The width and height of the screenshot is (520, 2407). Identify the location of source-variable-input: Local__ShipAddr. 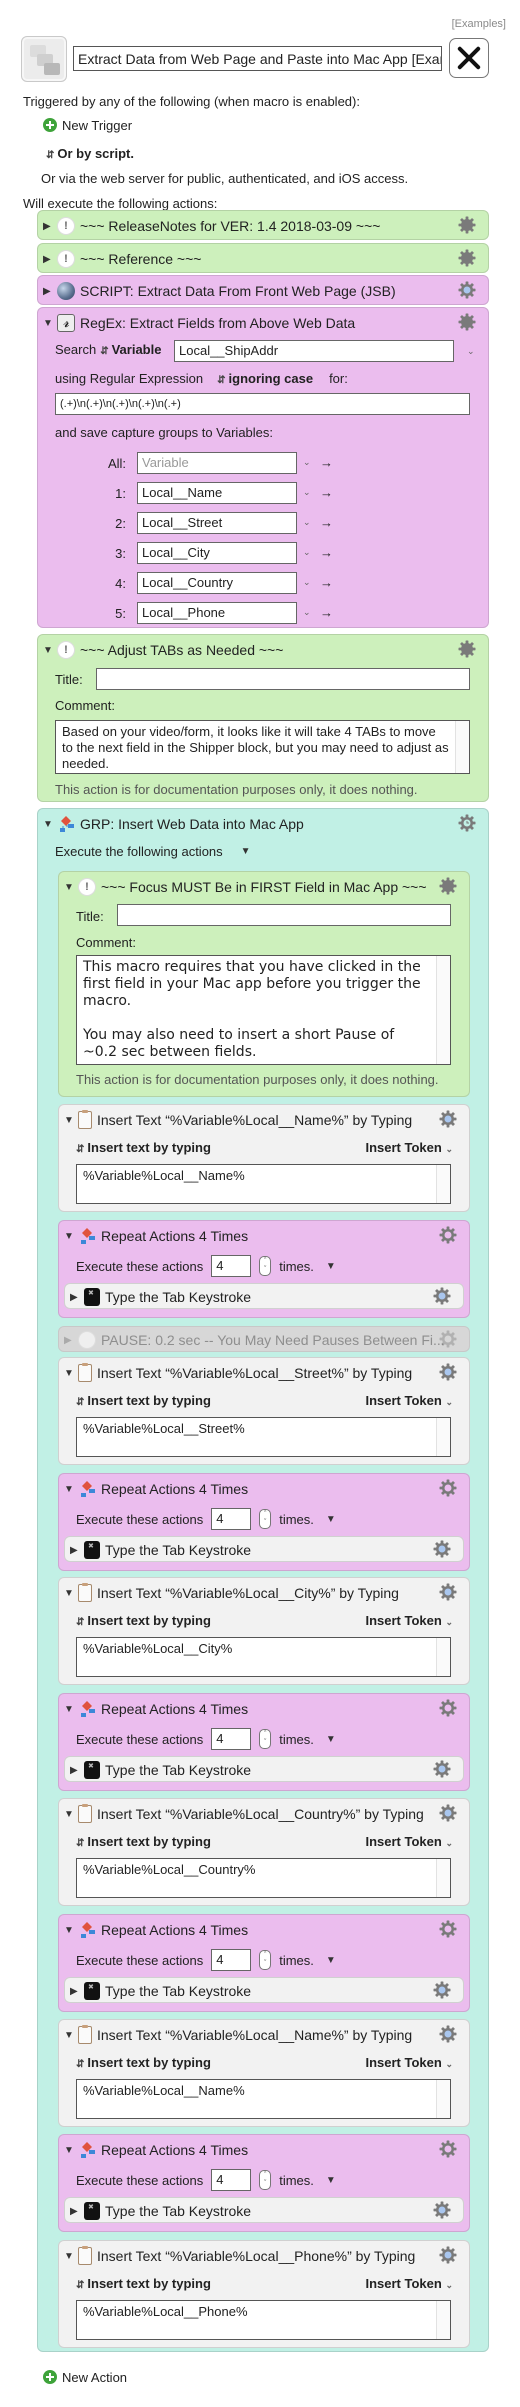
(314, 351).